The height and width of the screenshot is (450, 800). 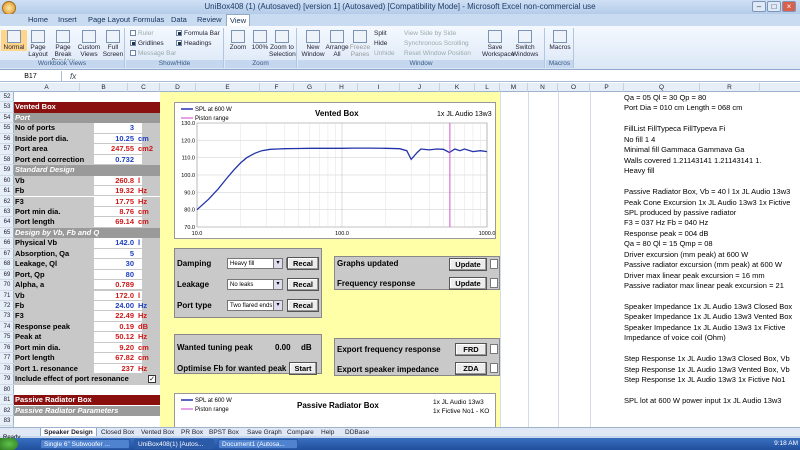 What do you see at coordinates (7, 348) in the screenshot?
I see `row-header: 76` at bounding box center [7, 348].